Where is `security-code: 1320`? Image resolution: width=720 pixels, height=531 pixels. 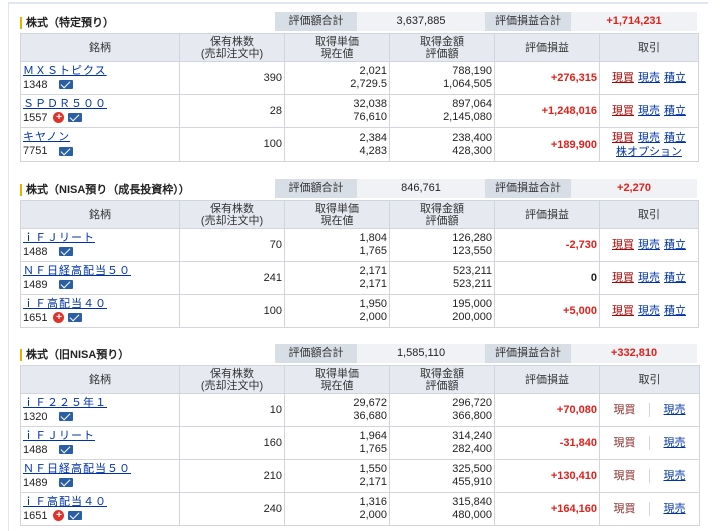 security-code: 1320 is located at coordinates (35, 416).